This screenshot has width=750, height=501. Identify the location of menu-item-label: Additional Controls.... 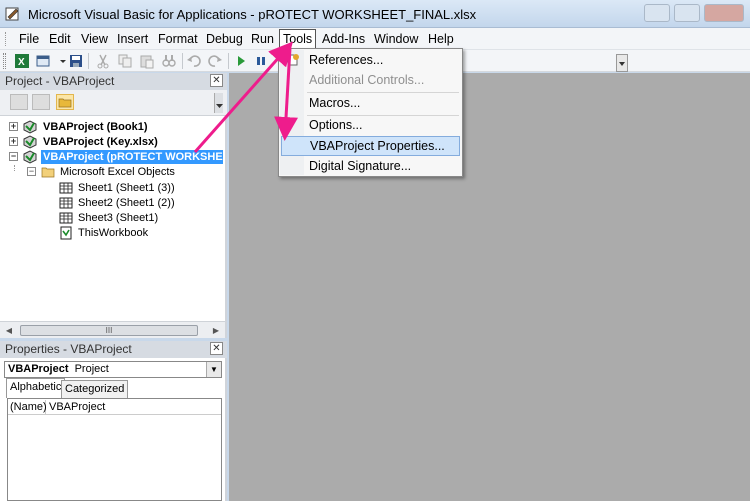
(367, 80).